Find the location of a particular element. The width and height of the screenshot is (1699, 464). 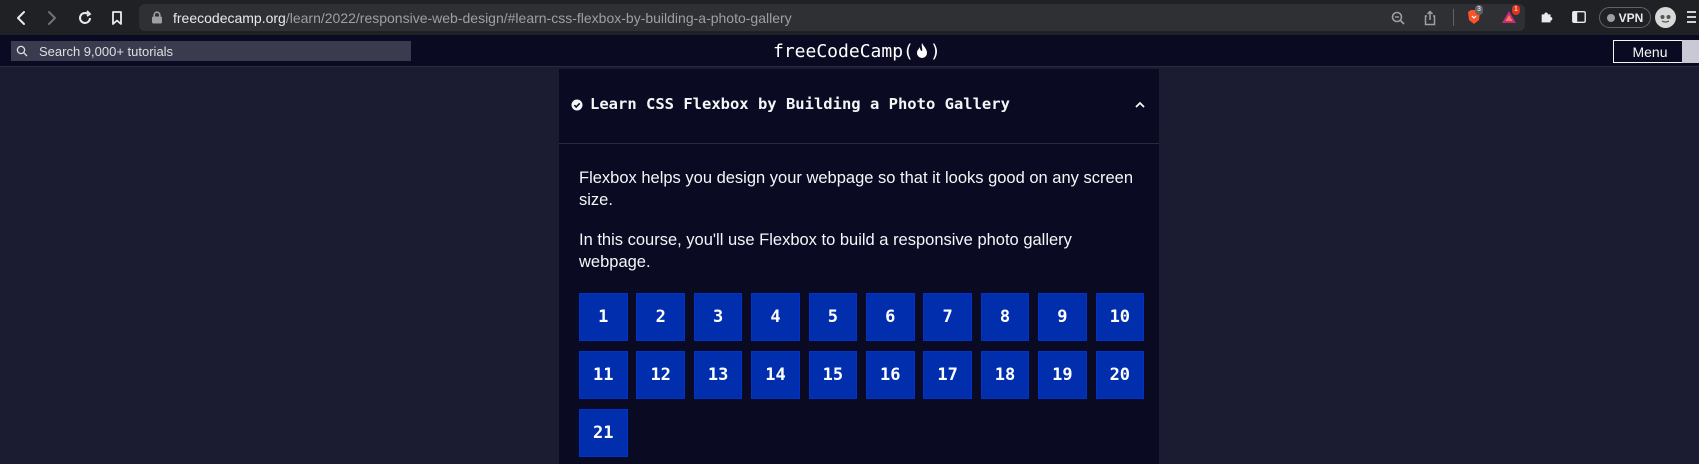

forward-button is located at coordinates (52, 18).